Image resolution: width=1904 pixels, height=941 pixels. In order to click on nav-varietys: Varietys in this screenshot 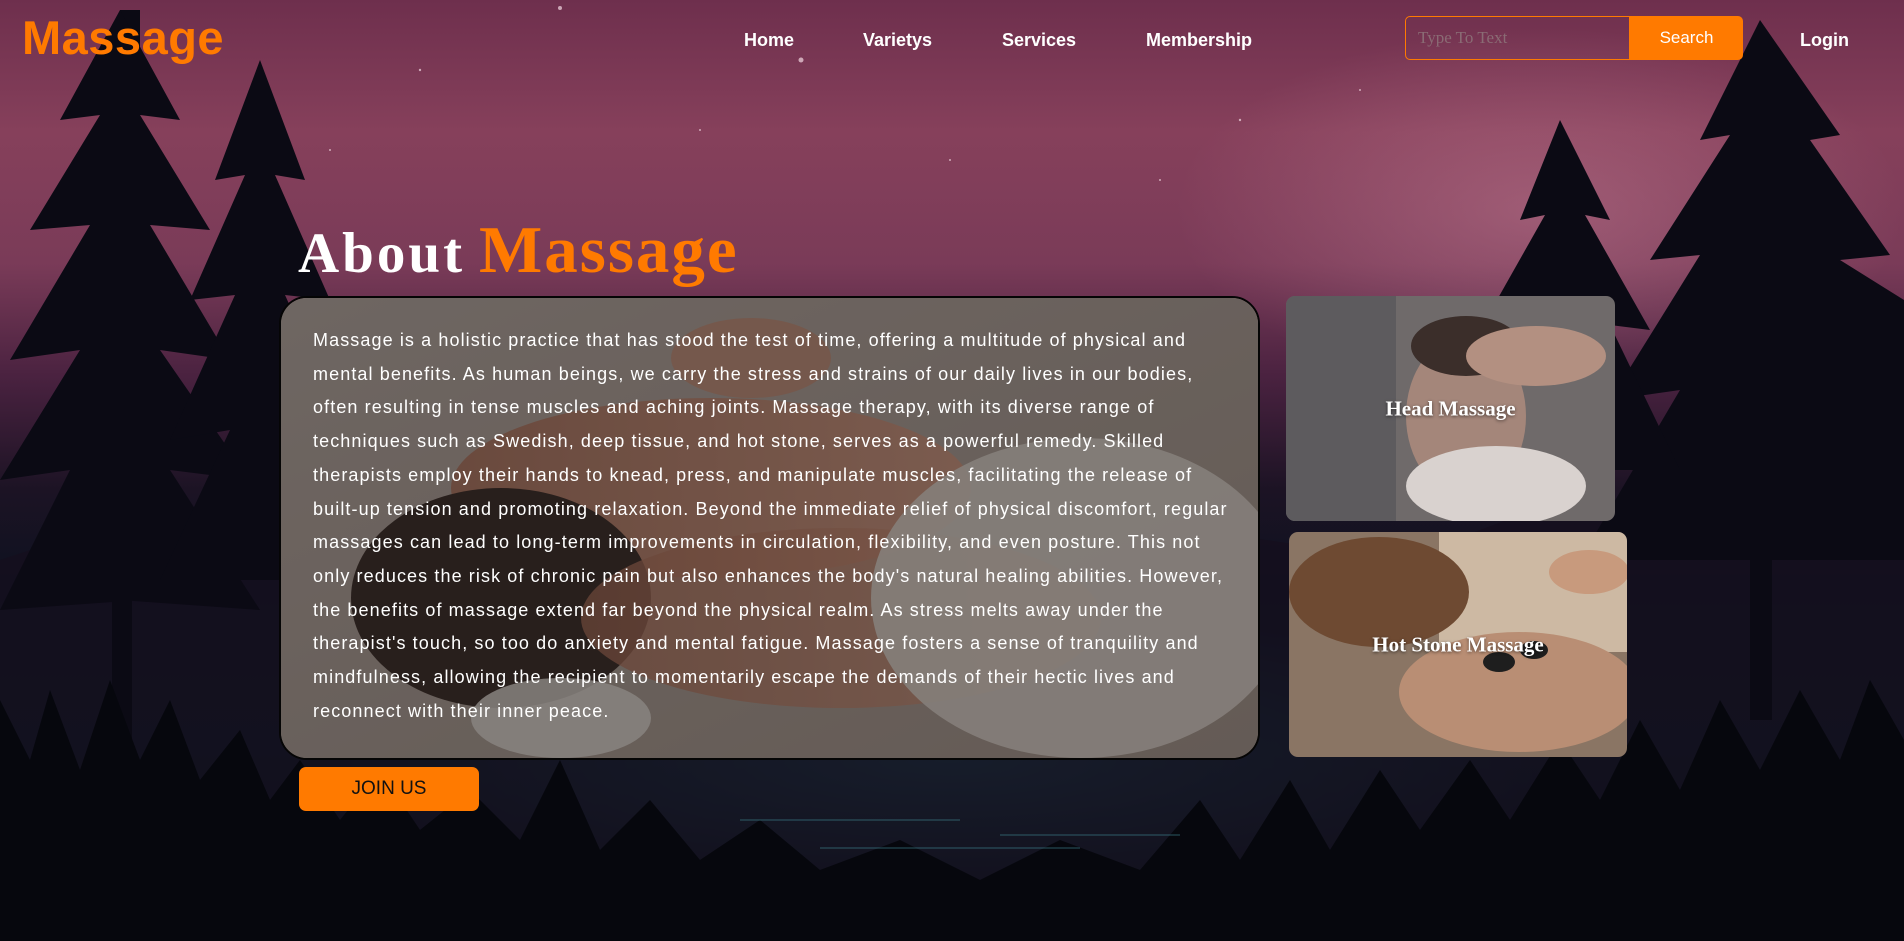, I will do `click(897, 40)`.